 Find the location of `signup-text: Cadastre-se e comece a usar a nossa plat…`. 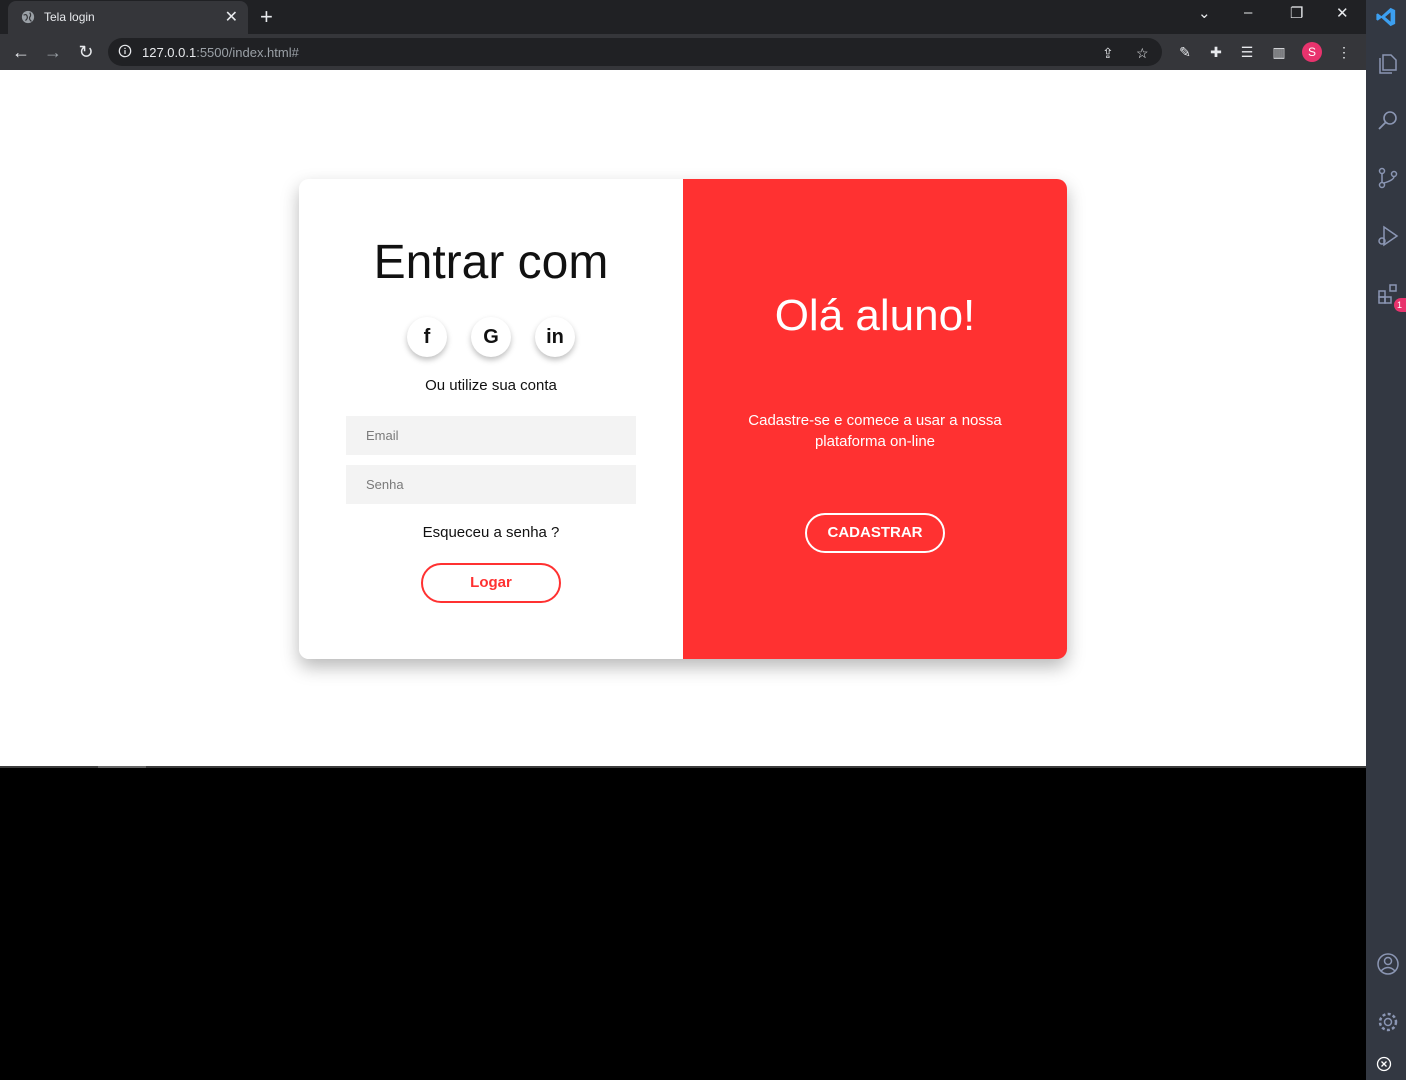

signup-text: Cadastre-se e comece a usar a nossa plat… is located at coordinates (875, 431).